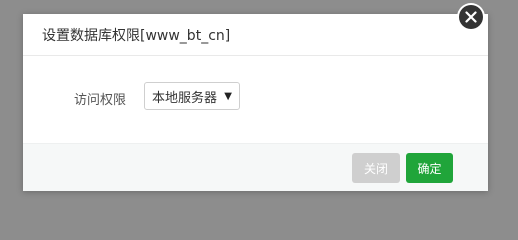 The image size is (518, 240). I want to click on dialog-title: 设置数据库权限[www_bt_cn], so click(136, 35).